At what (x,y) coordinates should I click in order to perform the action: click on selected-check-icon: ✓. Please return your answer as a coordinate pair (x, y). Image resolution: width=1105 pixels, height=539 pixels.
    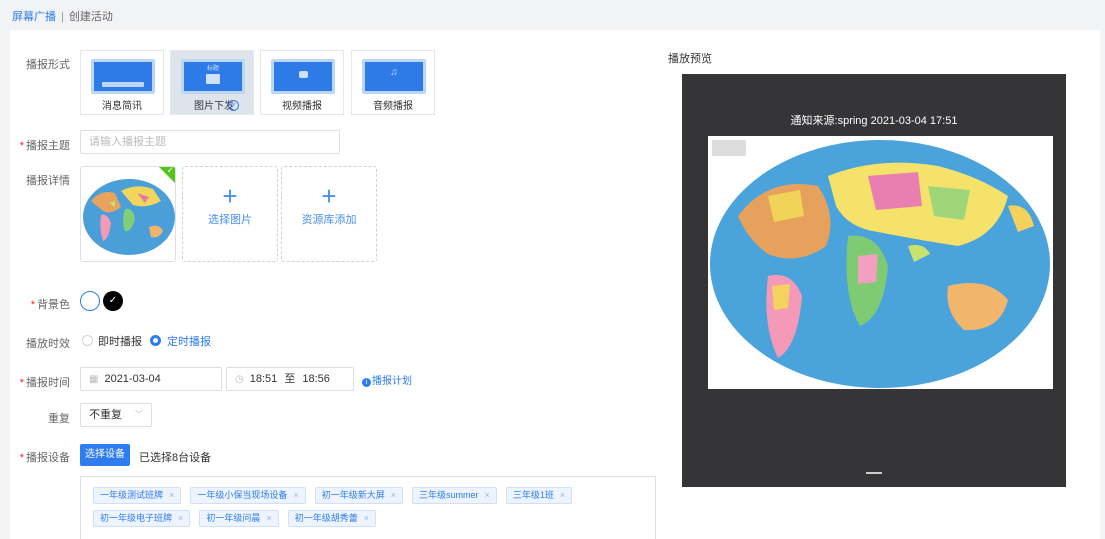
    Looking at the image, I should click on (233, 105).